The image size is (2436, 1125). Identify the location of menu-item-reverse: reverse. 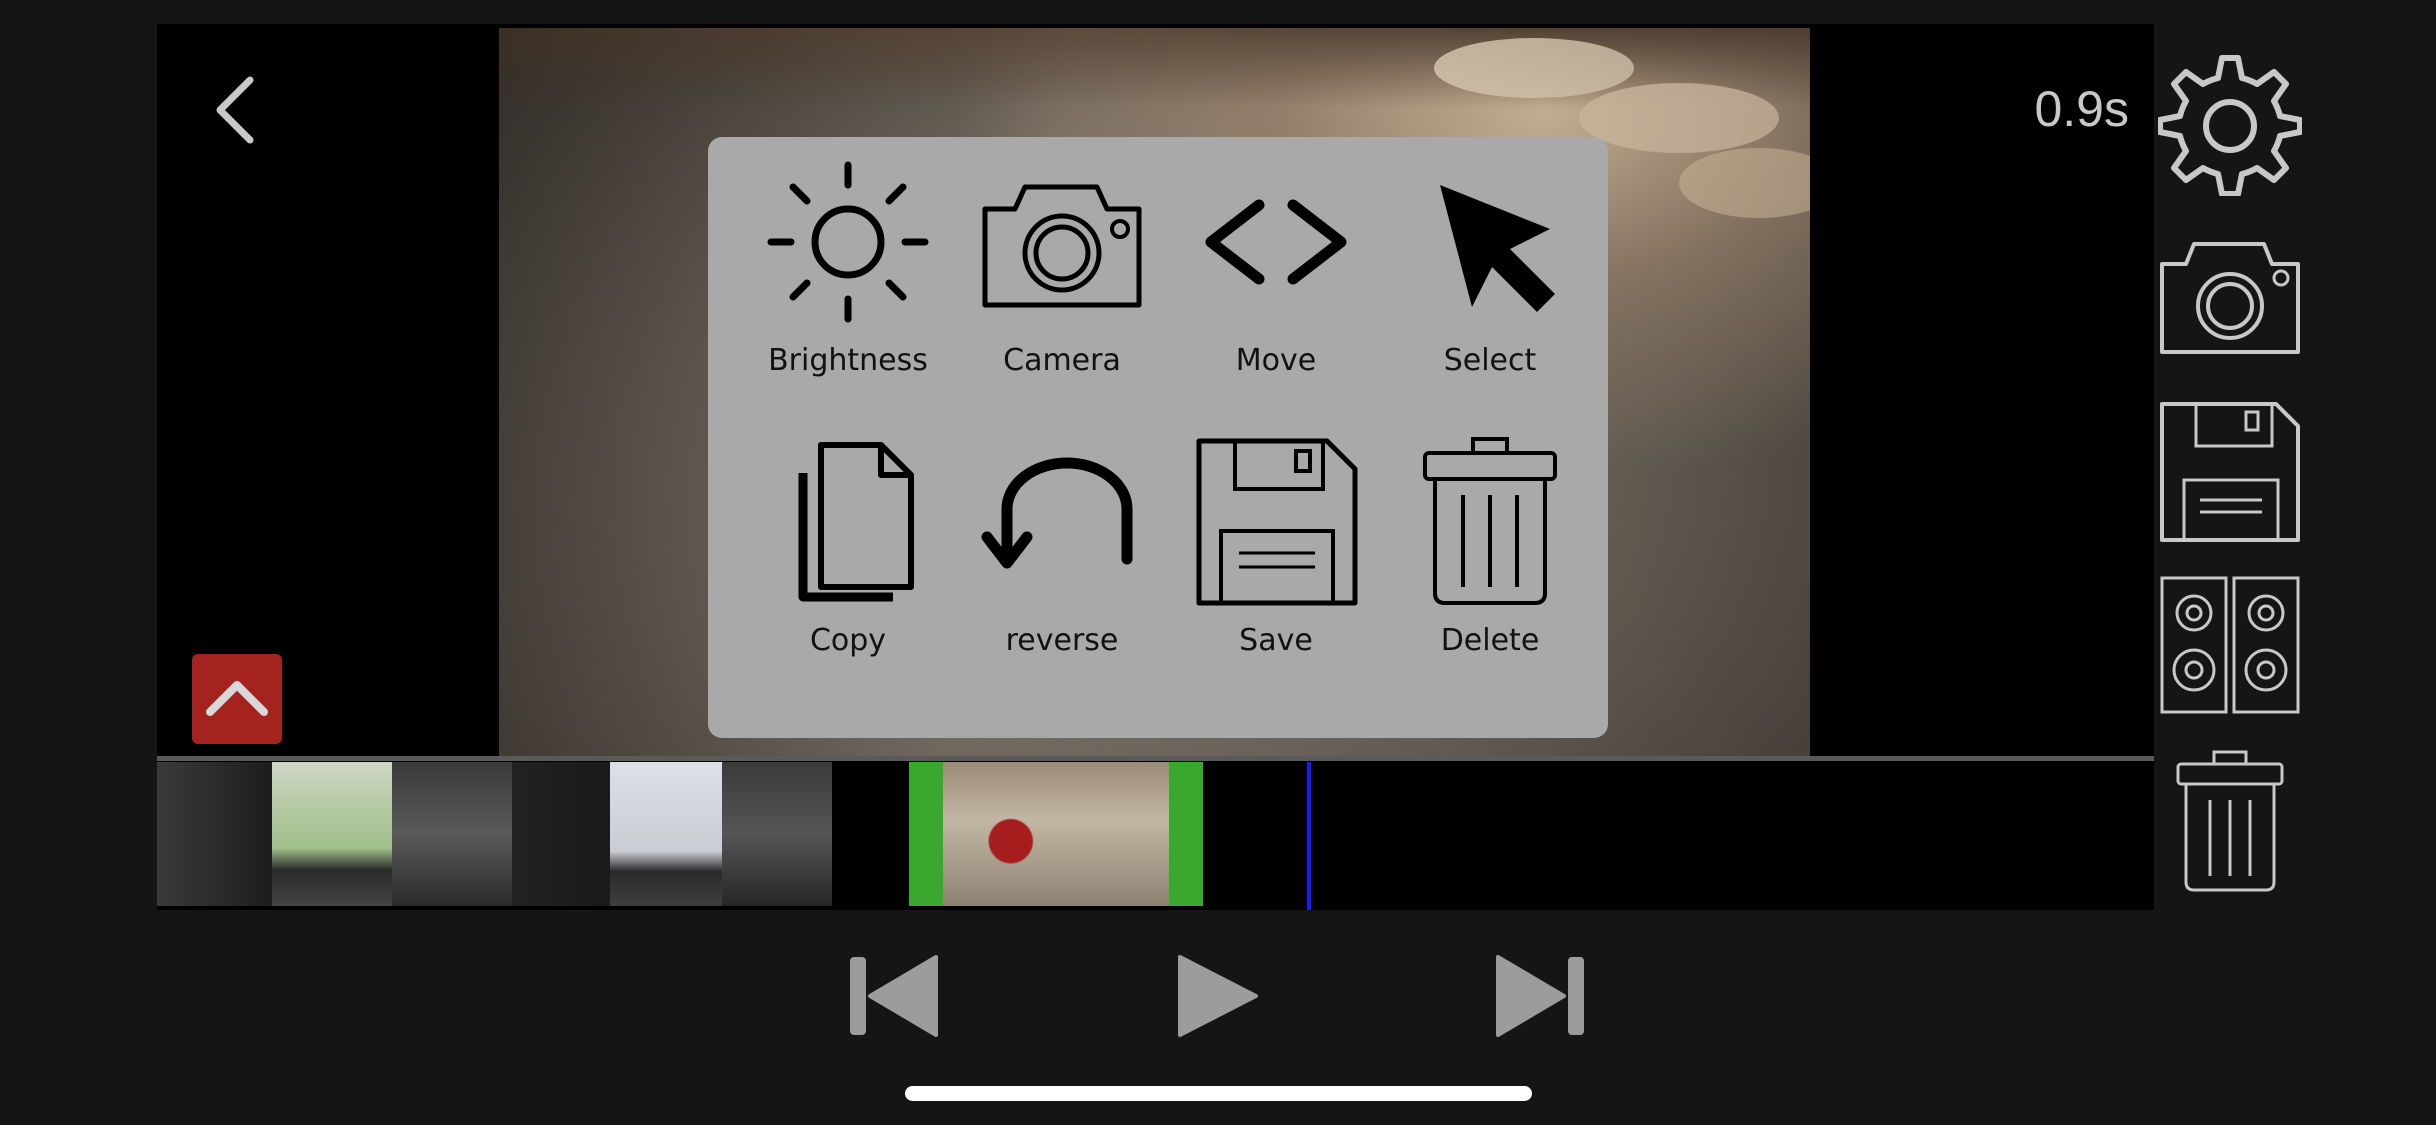
(1062, 552).